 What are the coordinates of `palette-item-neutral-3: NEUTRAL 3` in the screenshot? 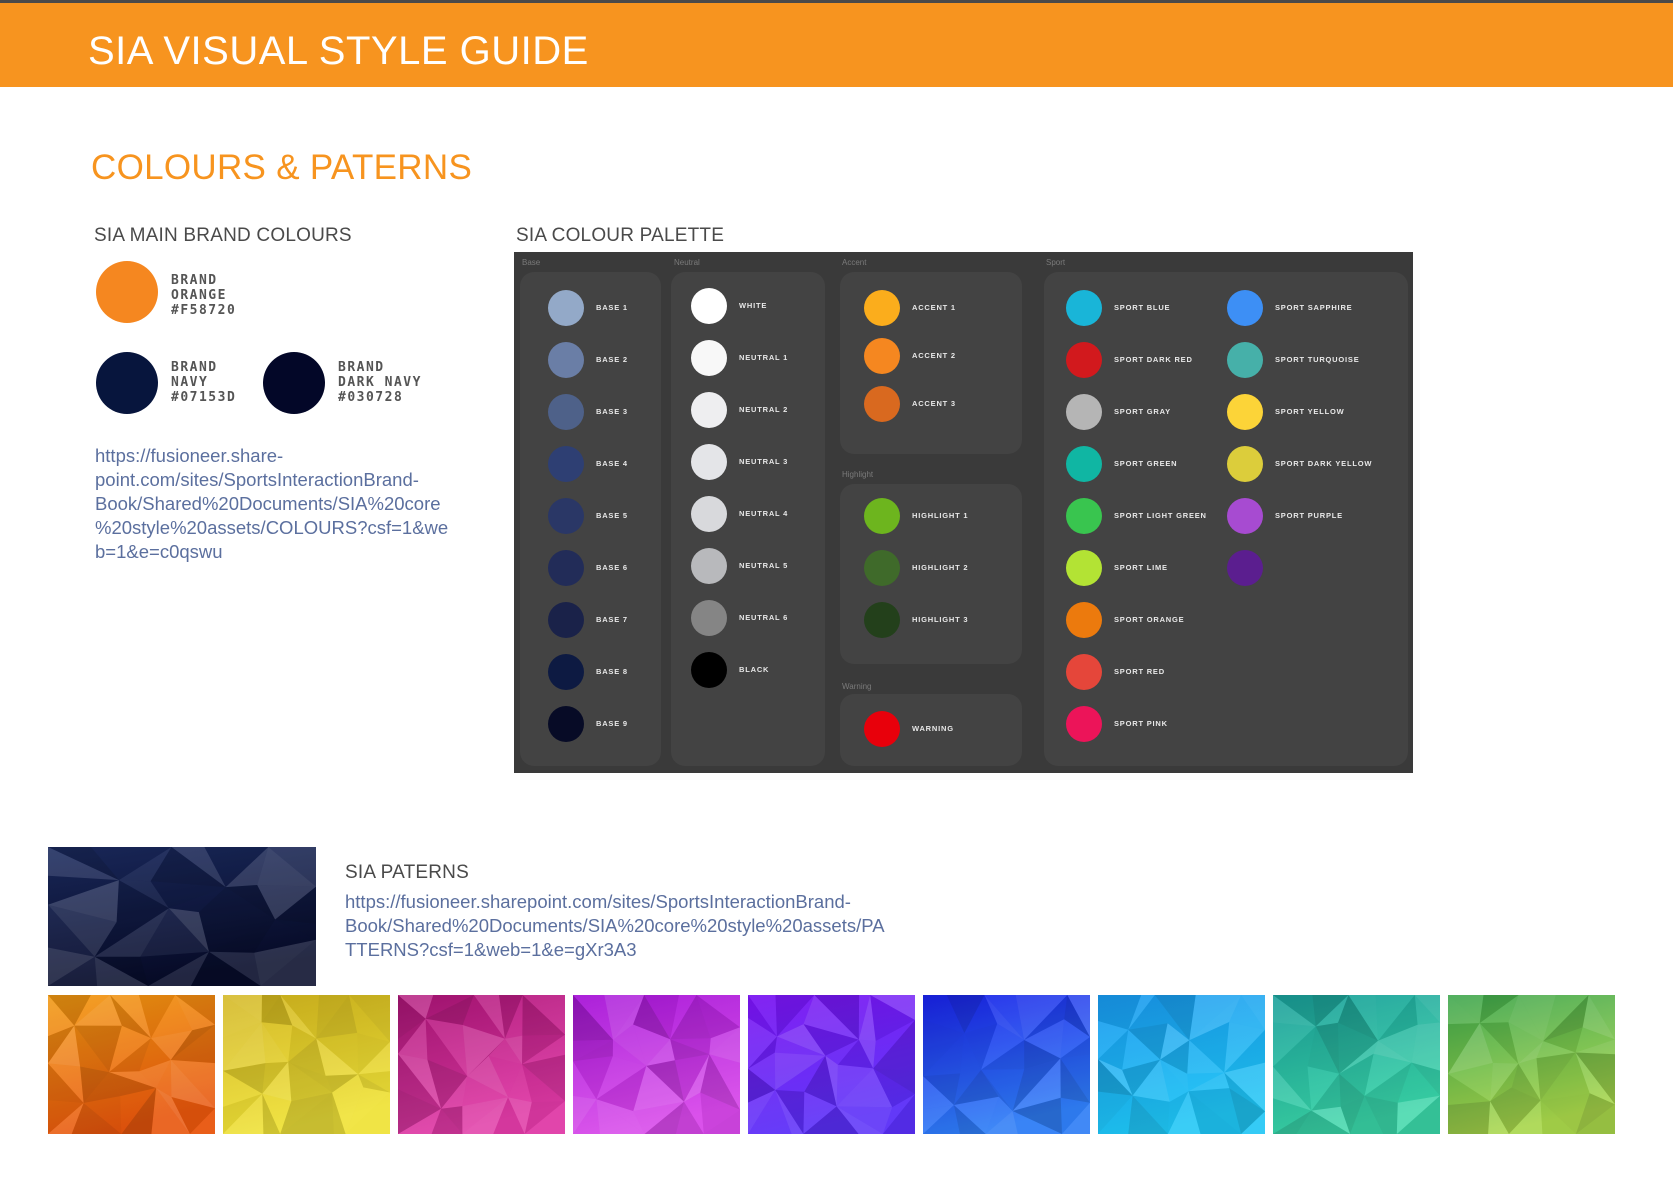 It's located at (776, 462).